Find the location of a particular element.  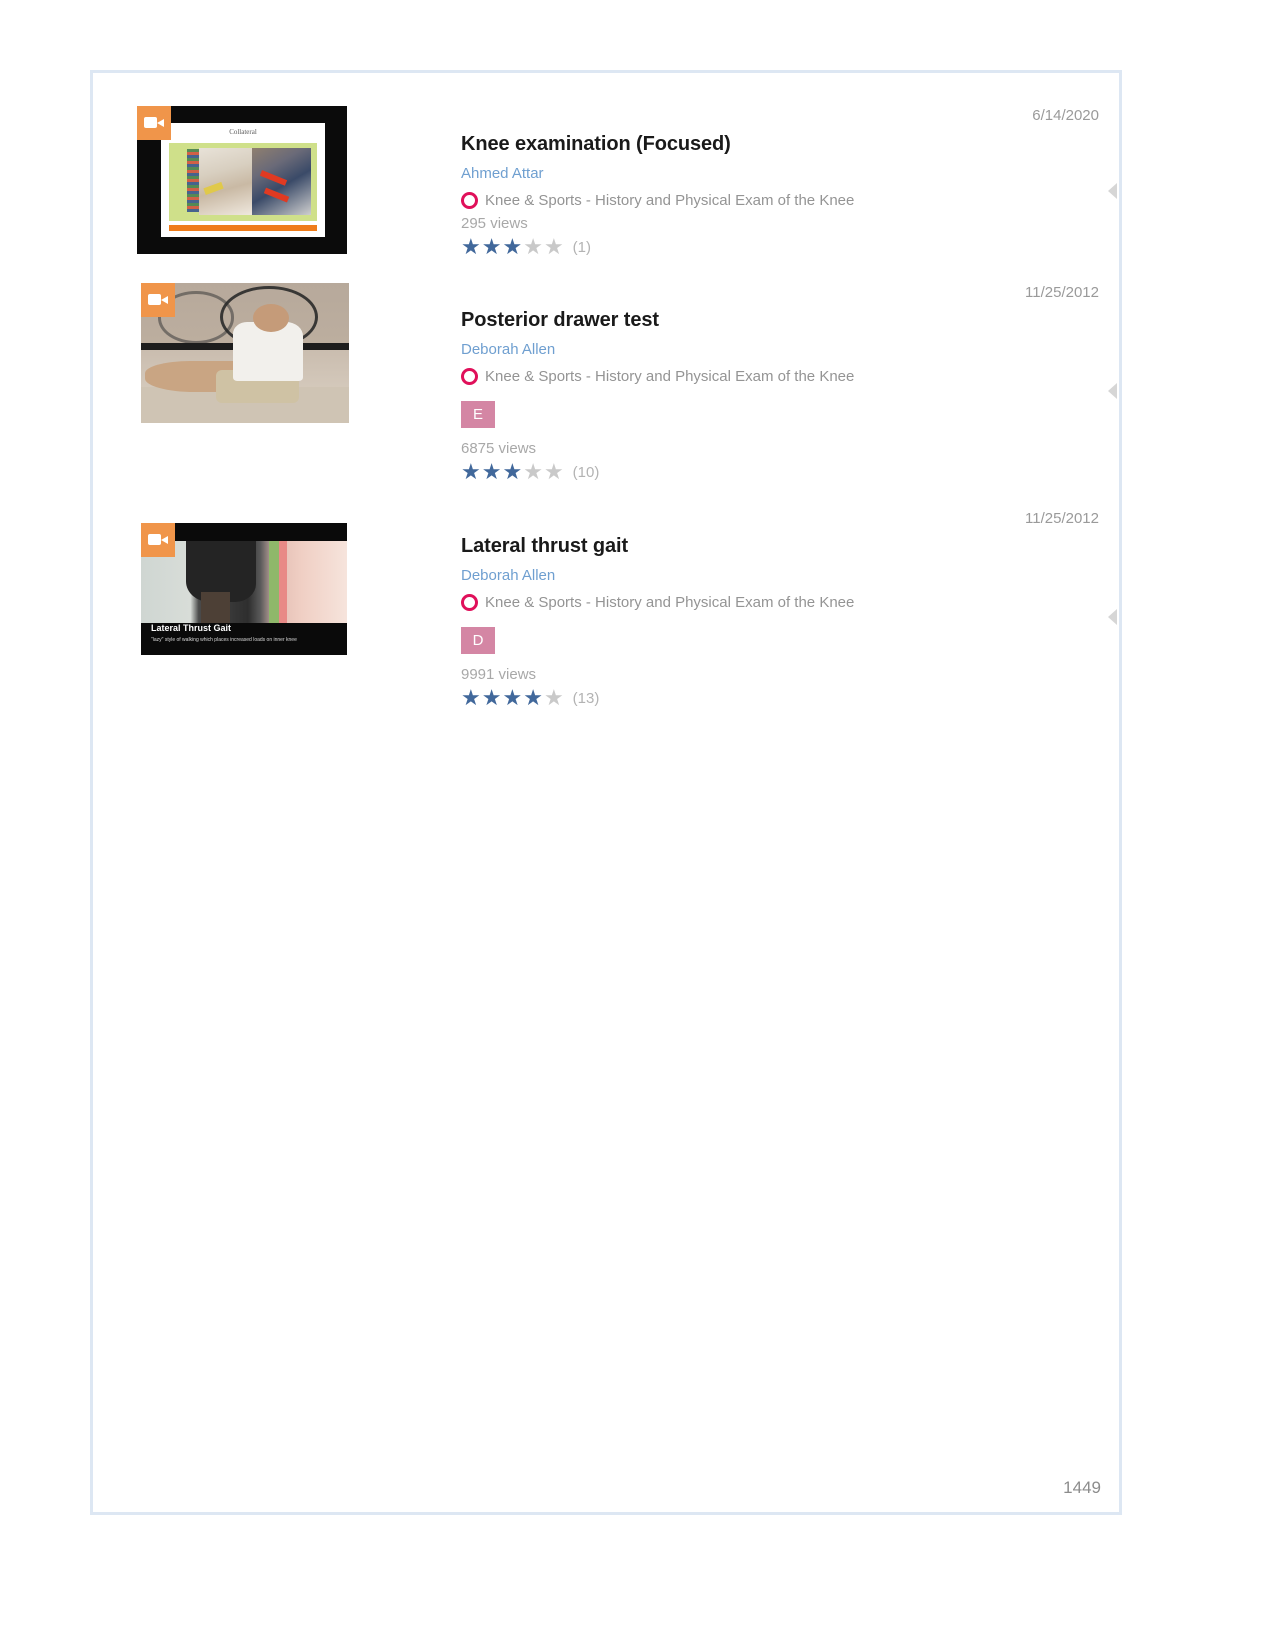

result-views: 295 views is located at coordinates (494, 223).